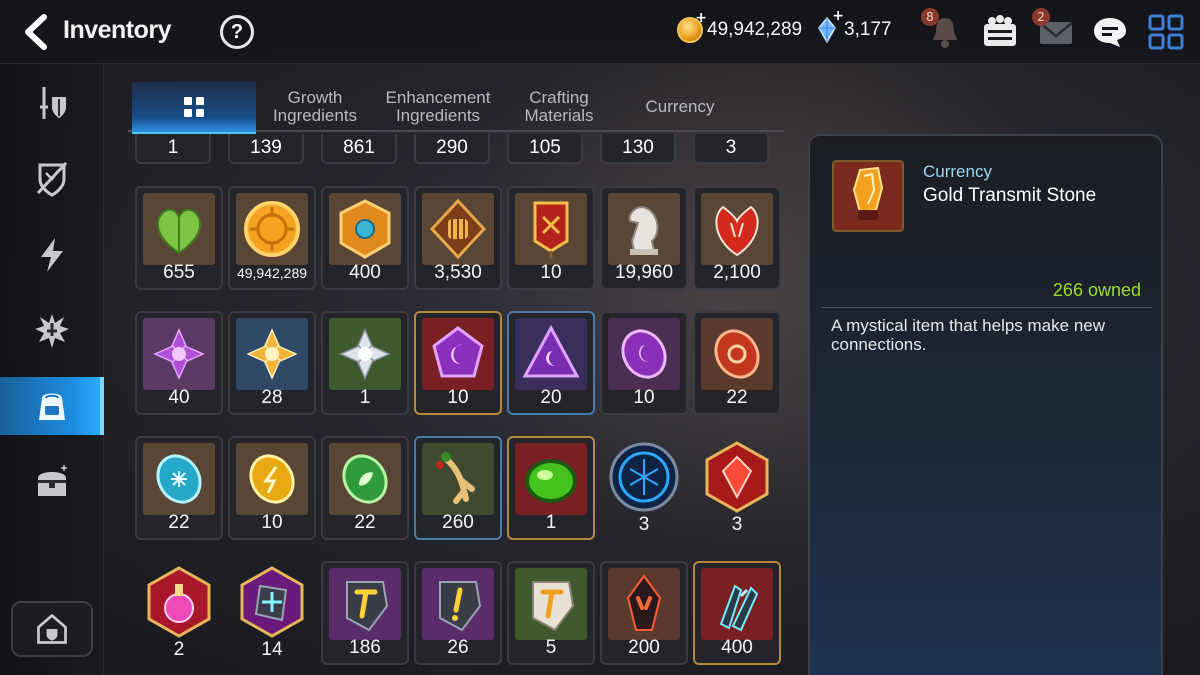 This screenshot has width=1200, height=675. What do you see at coordinates (957, 171) in the screenshot?
I see `item-category: Currency` at bounding box center [957, 171].